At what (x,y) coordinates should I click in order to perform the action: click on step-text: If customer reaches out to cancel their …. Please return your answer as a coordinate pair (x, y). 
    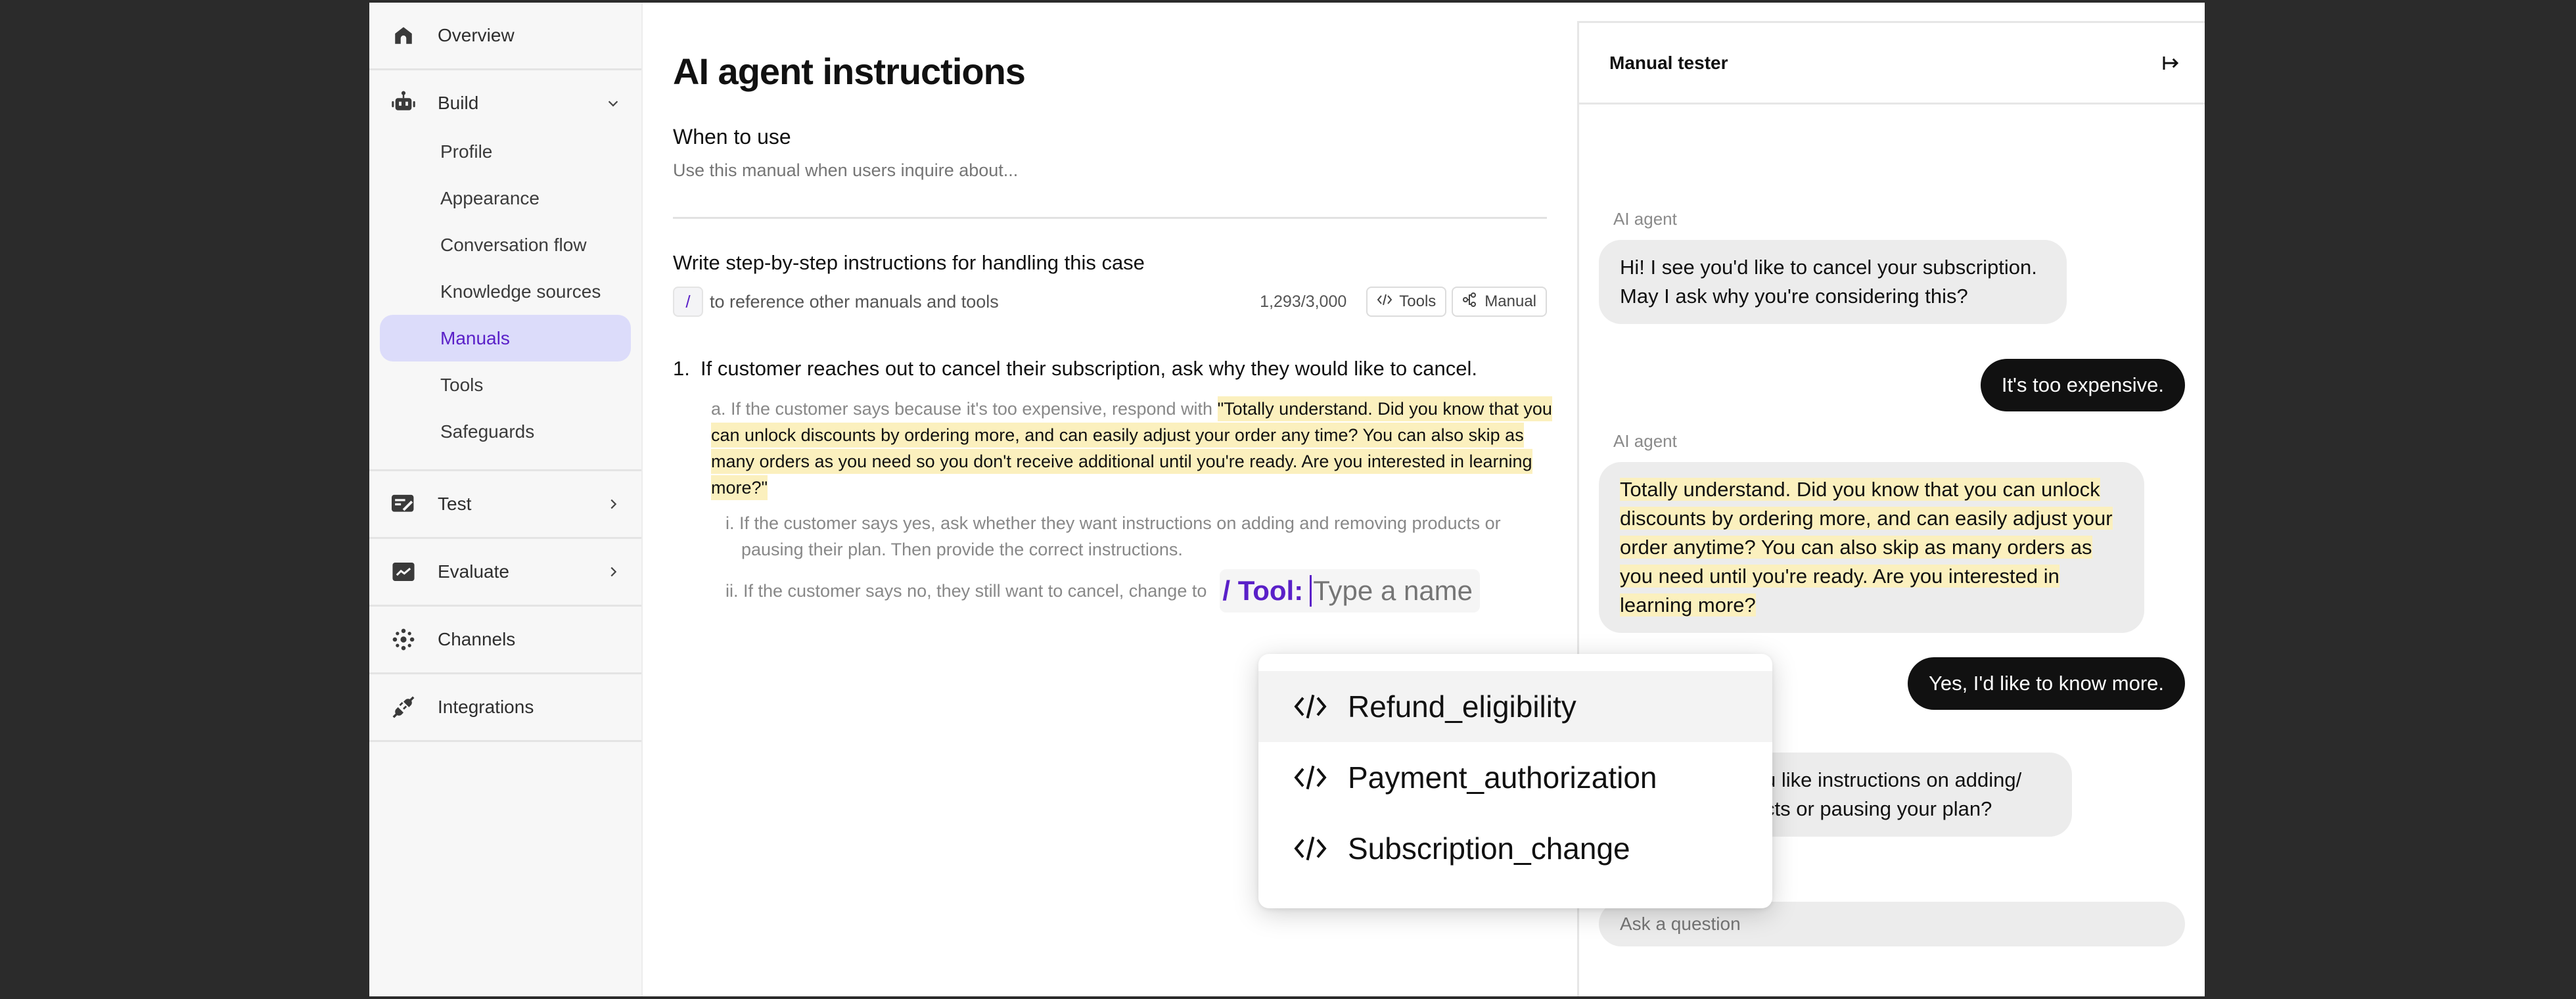
    Looking at the image, I should click on (1089, 368).